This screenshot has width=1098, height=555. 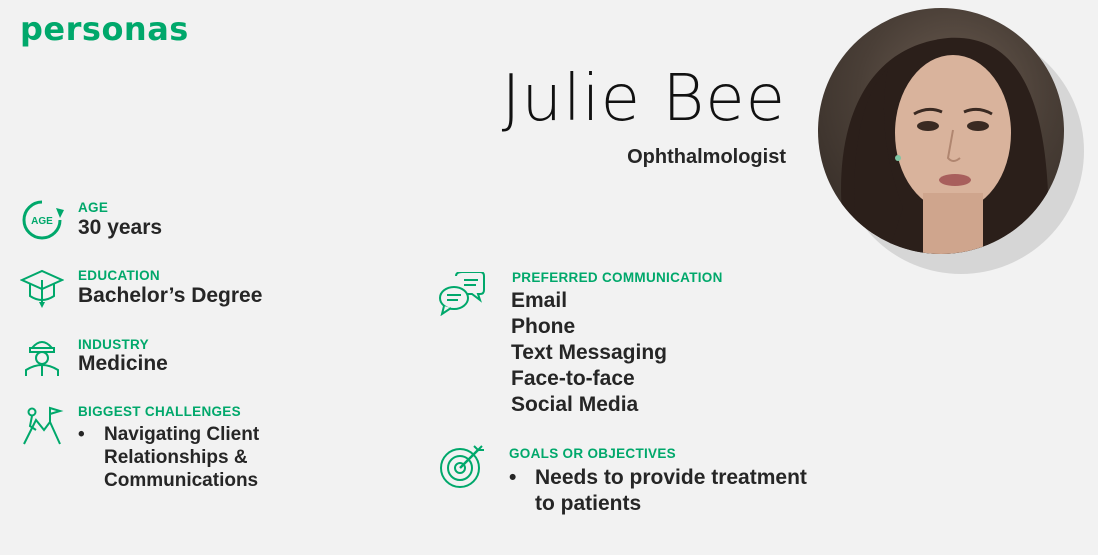 I want to click on goal-item: Needs to provide treatment to patients, so click(x=659, y=491).